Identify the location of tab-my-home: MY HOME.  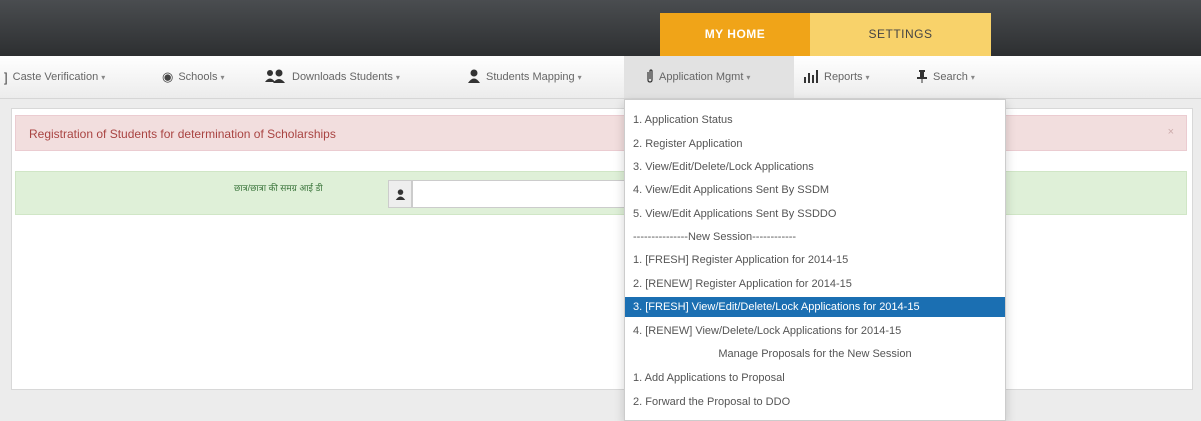
(735, 34).